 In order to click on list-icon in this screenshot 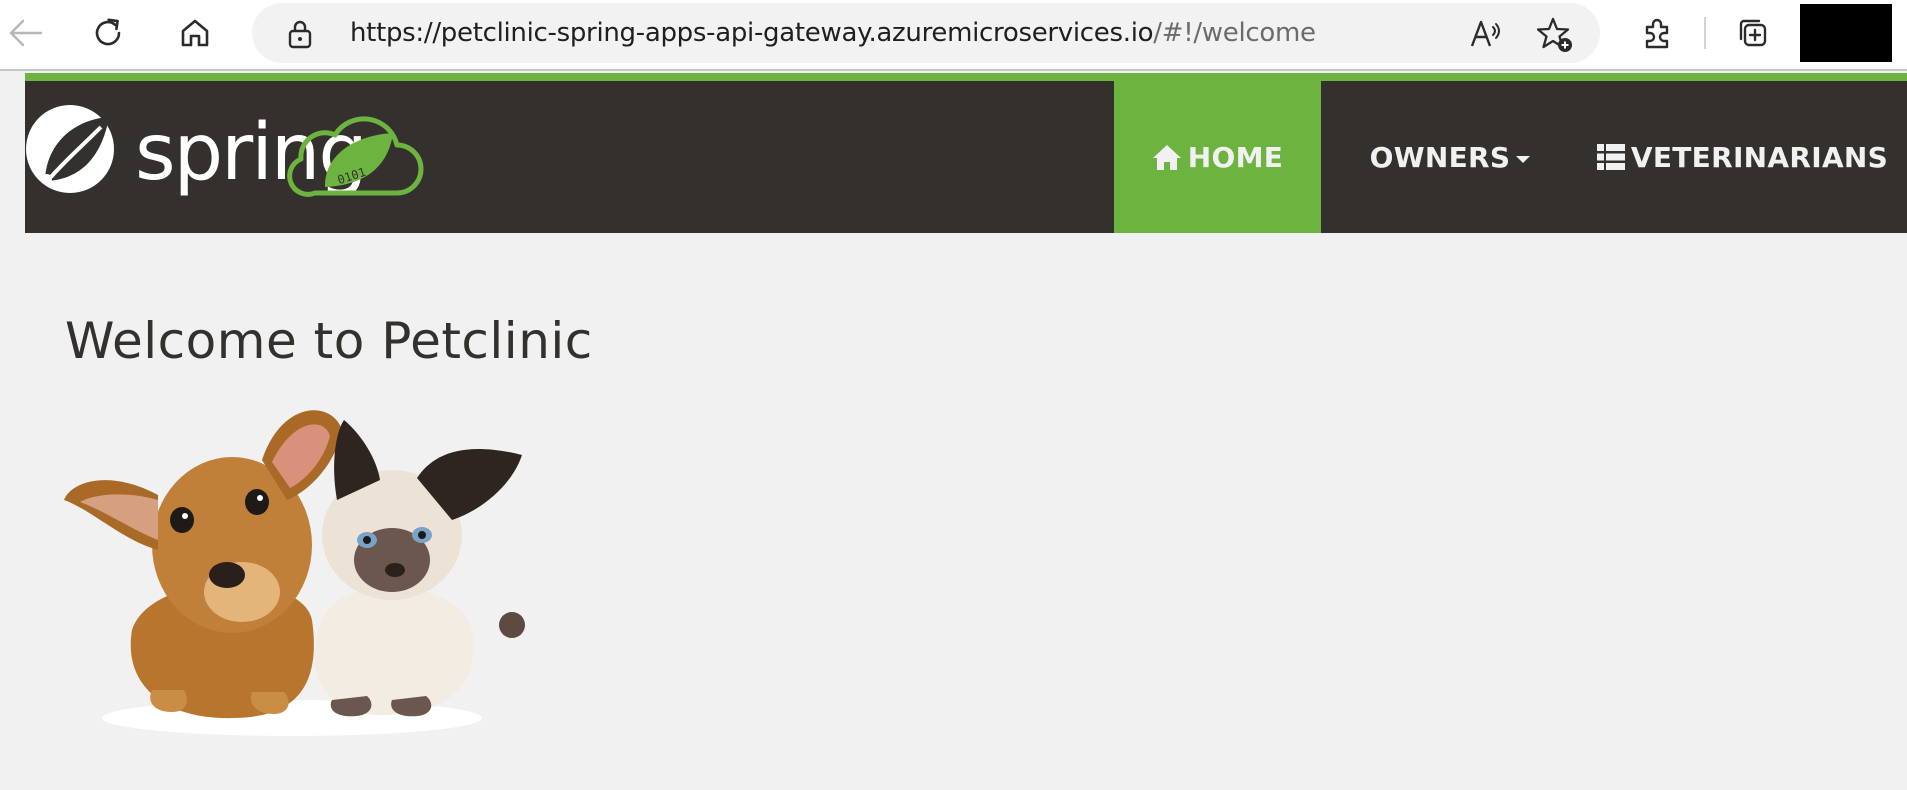, I will do `click(1610, 157)`.